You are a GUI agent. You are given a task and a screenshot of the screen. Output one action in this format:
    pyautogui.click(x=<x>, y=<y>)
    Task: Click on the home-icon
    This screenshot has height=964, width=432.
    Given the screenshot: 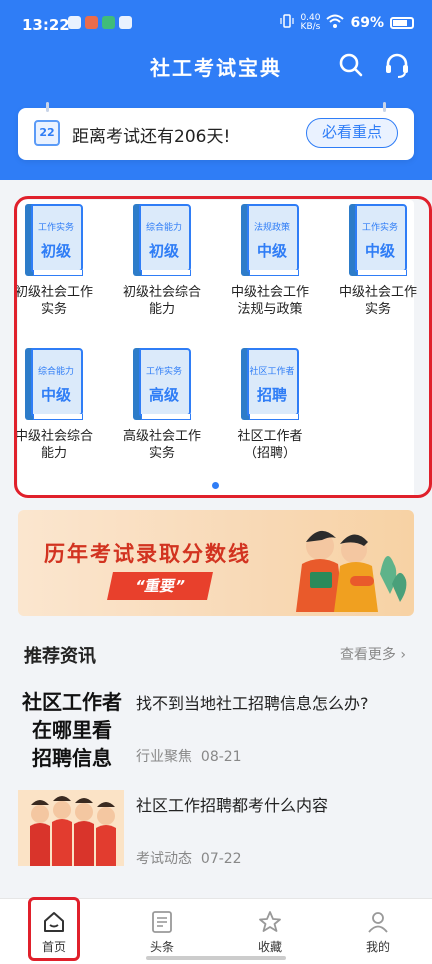 What is the action you would take?
    pyautogui.click(x=54, y=922)
    